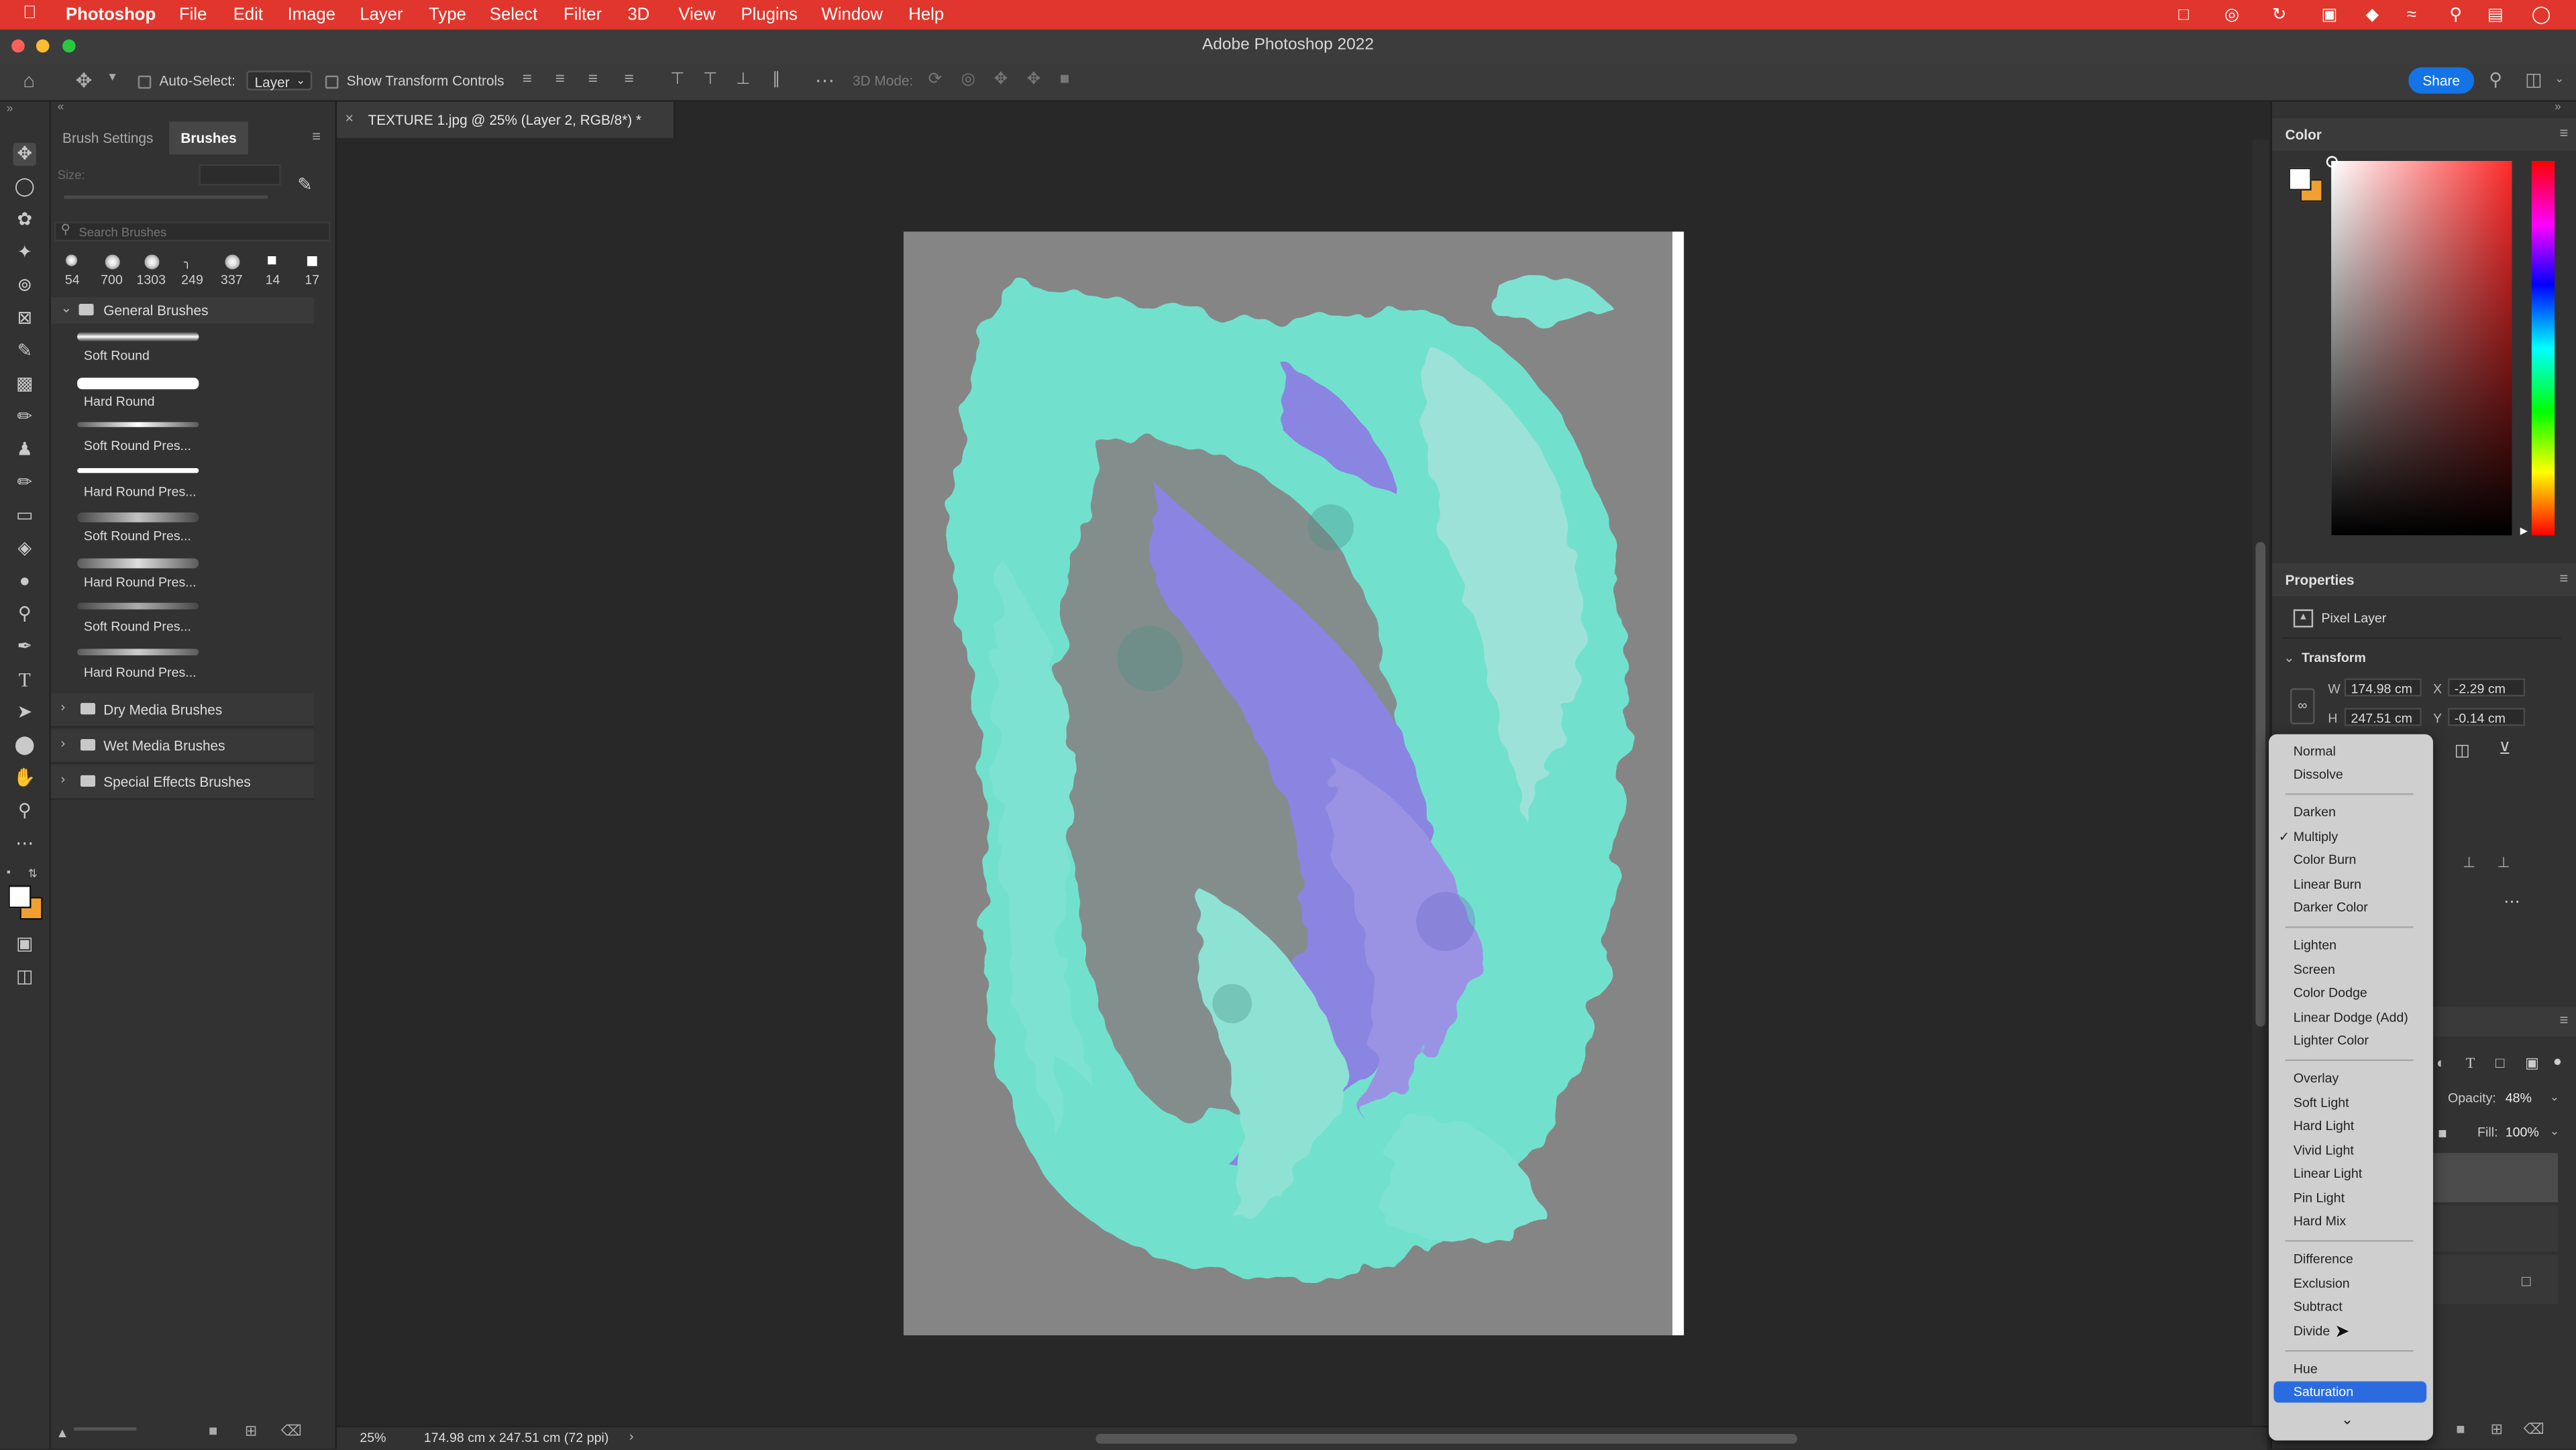 Image resolution: width=2576 pixels, height=1450 pixels. Describe the element at coordinates (2349, 1306) in the screenshot. I see `blend-subtract: Subtract` at that location.